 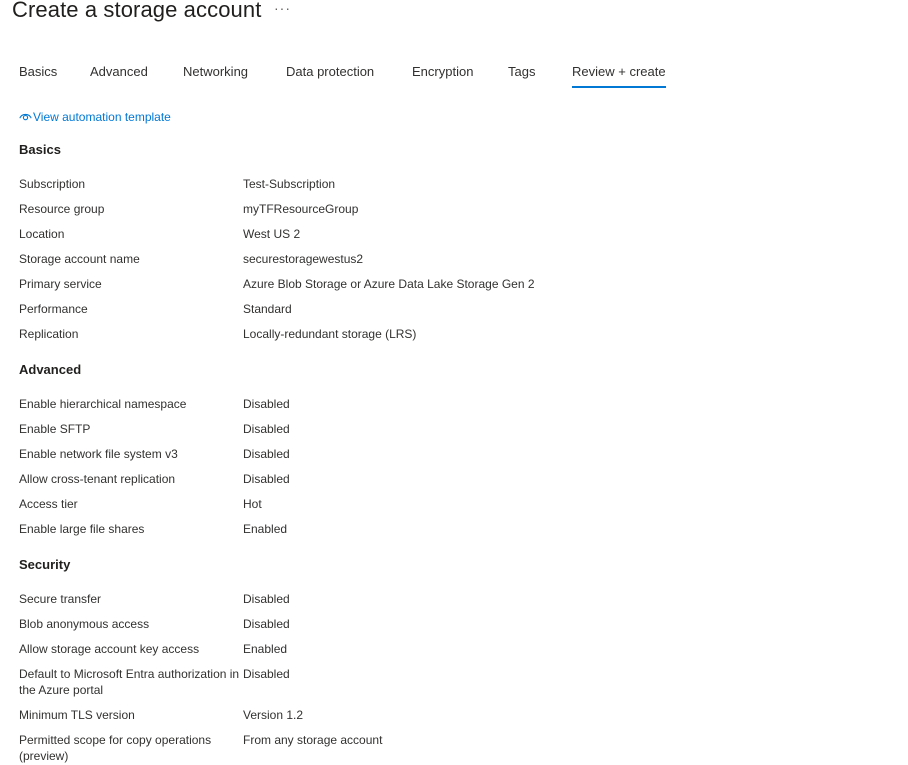 What do you see at coordinates (109, 649) in the screenshot?
I see `row-label: Allow storage account key access` at bounding box center [109, 649].